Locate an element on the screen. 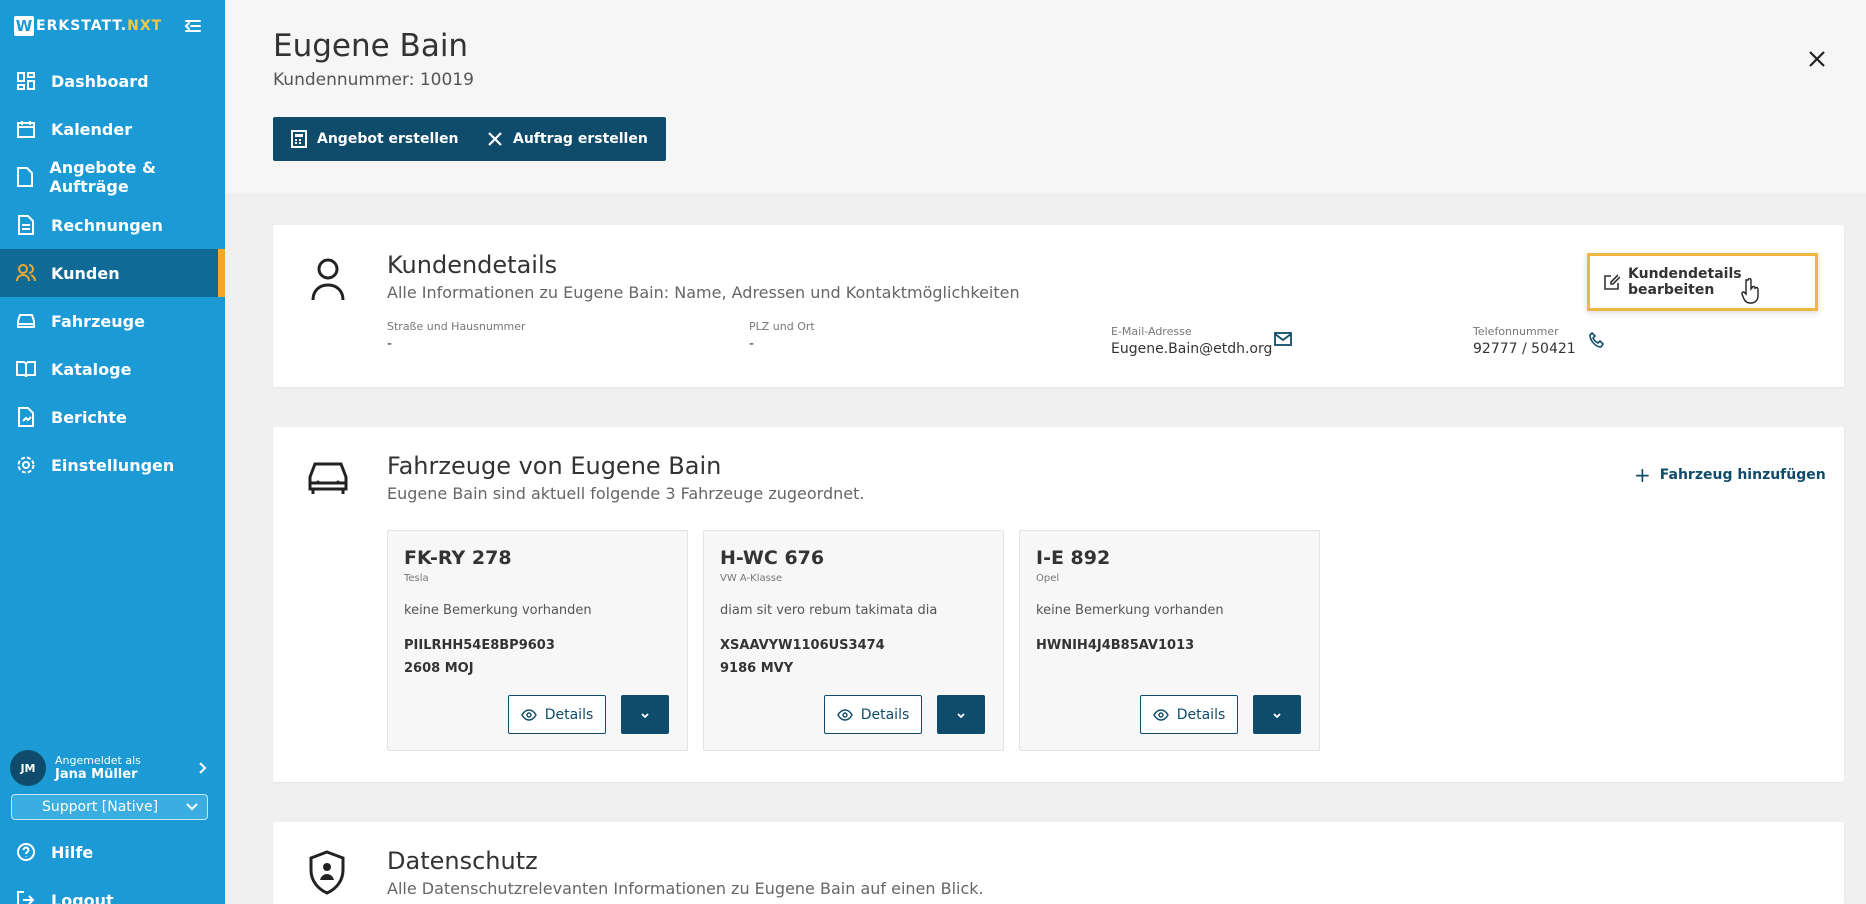 The height and width of the screenshot is (904, 1866). user-info: Angemeldet als Jana Müller is located at coordinates (98, 768).